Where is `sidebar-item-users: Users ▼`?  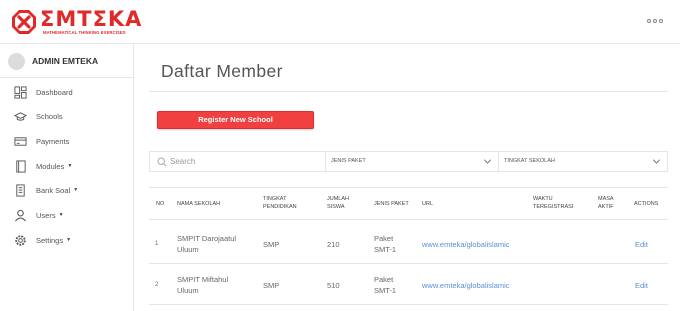 sidebar-item-users: Users ▼ is located at coordinates (38, 215).